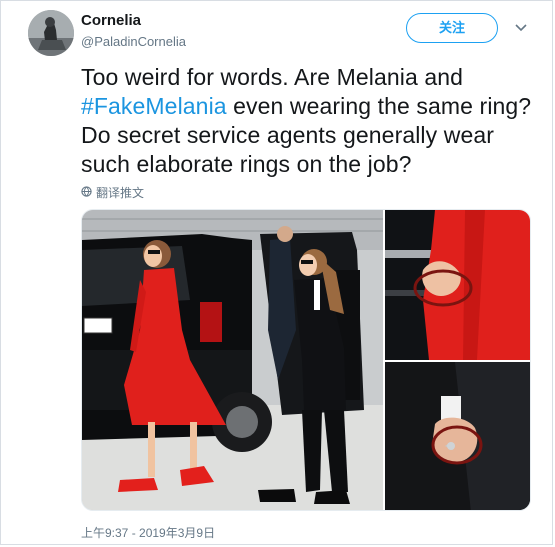 This screenshot has height=547, width=555. Describe the element at coordinates (457, 436) in the screenshot. I see `photo-thumb-bottom` at that location.